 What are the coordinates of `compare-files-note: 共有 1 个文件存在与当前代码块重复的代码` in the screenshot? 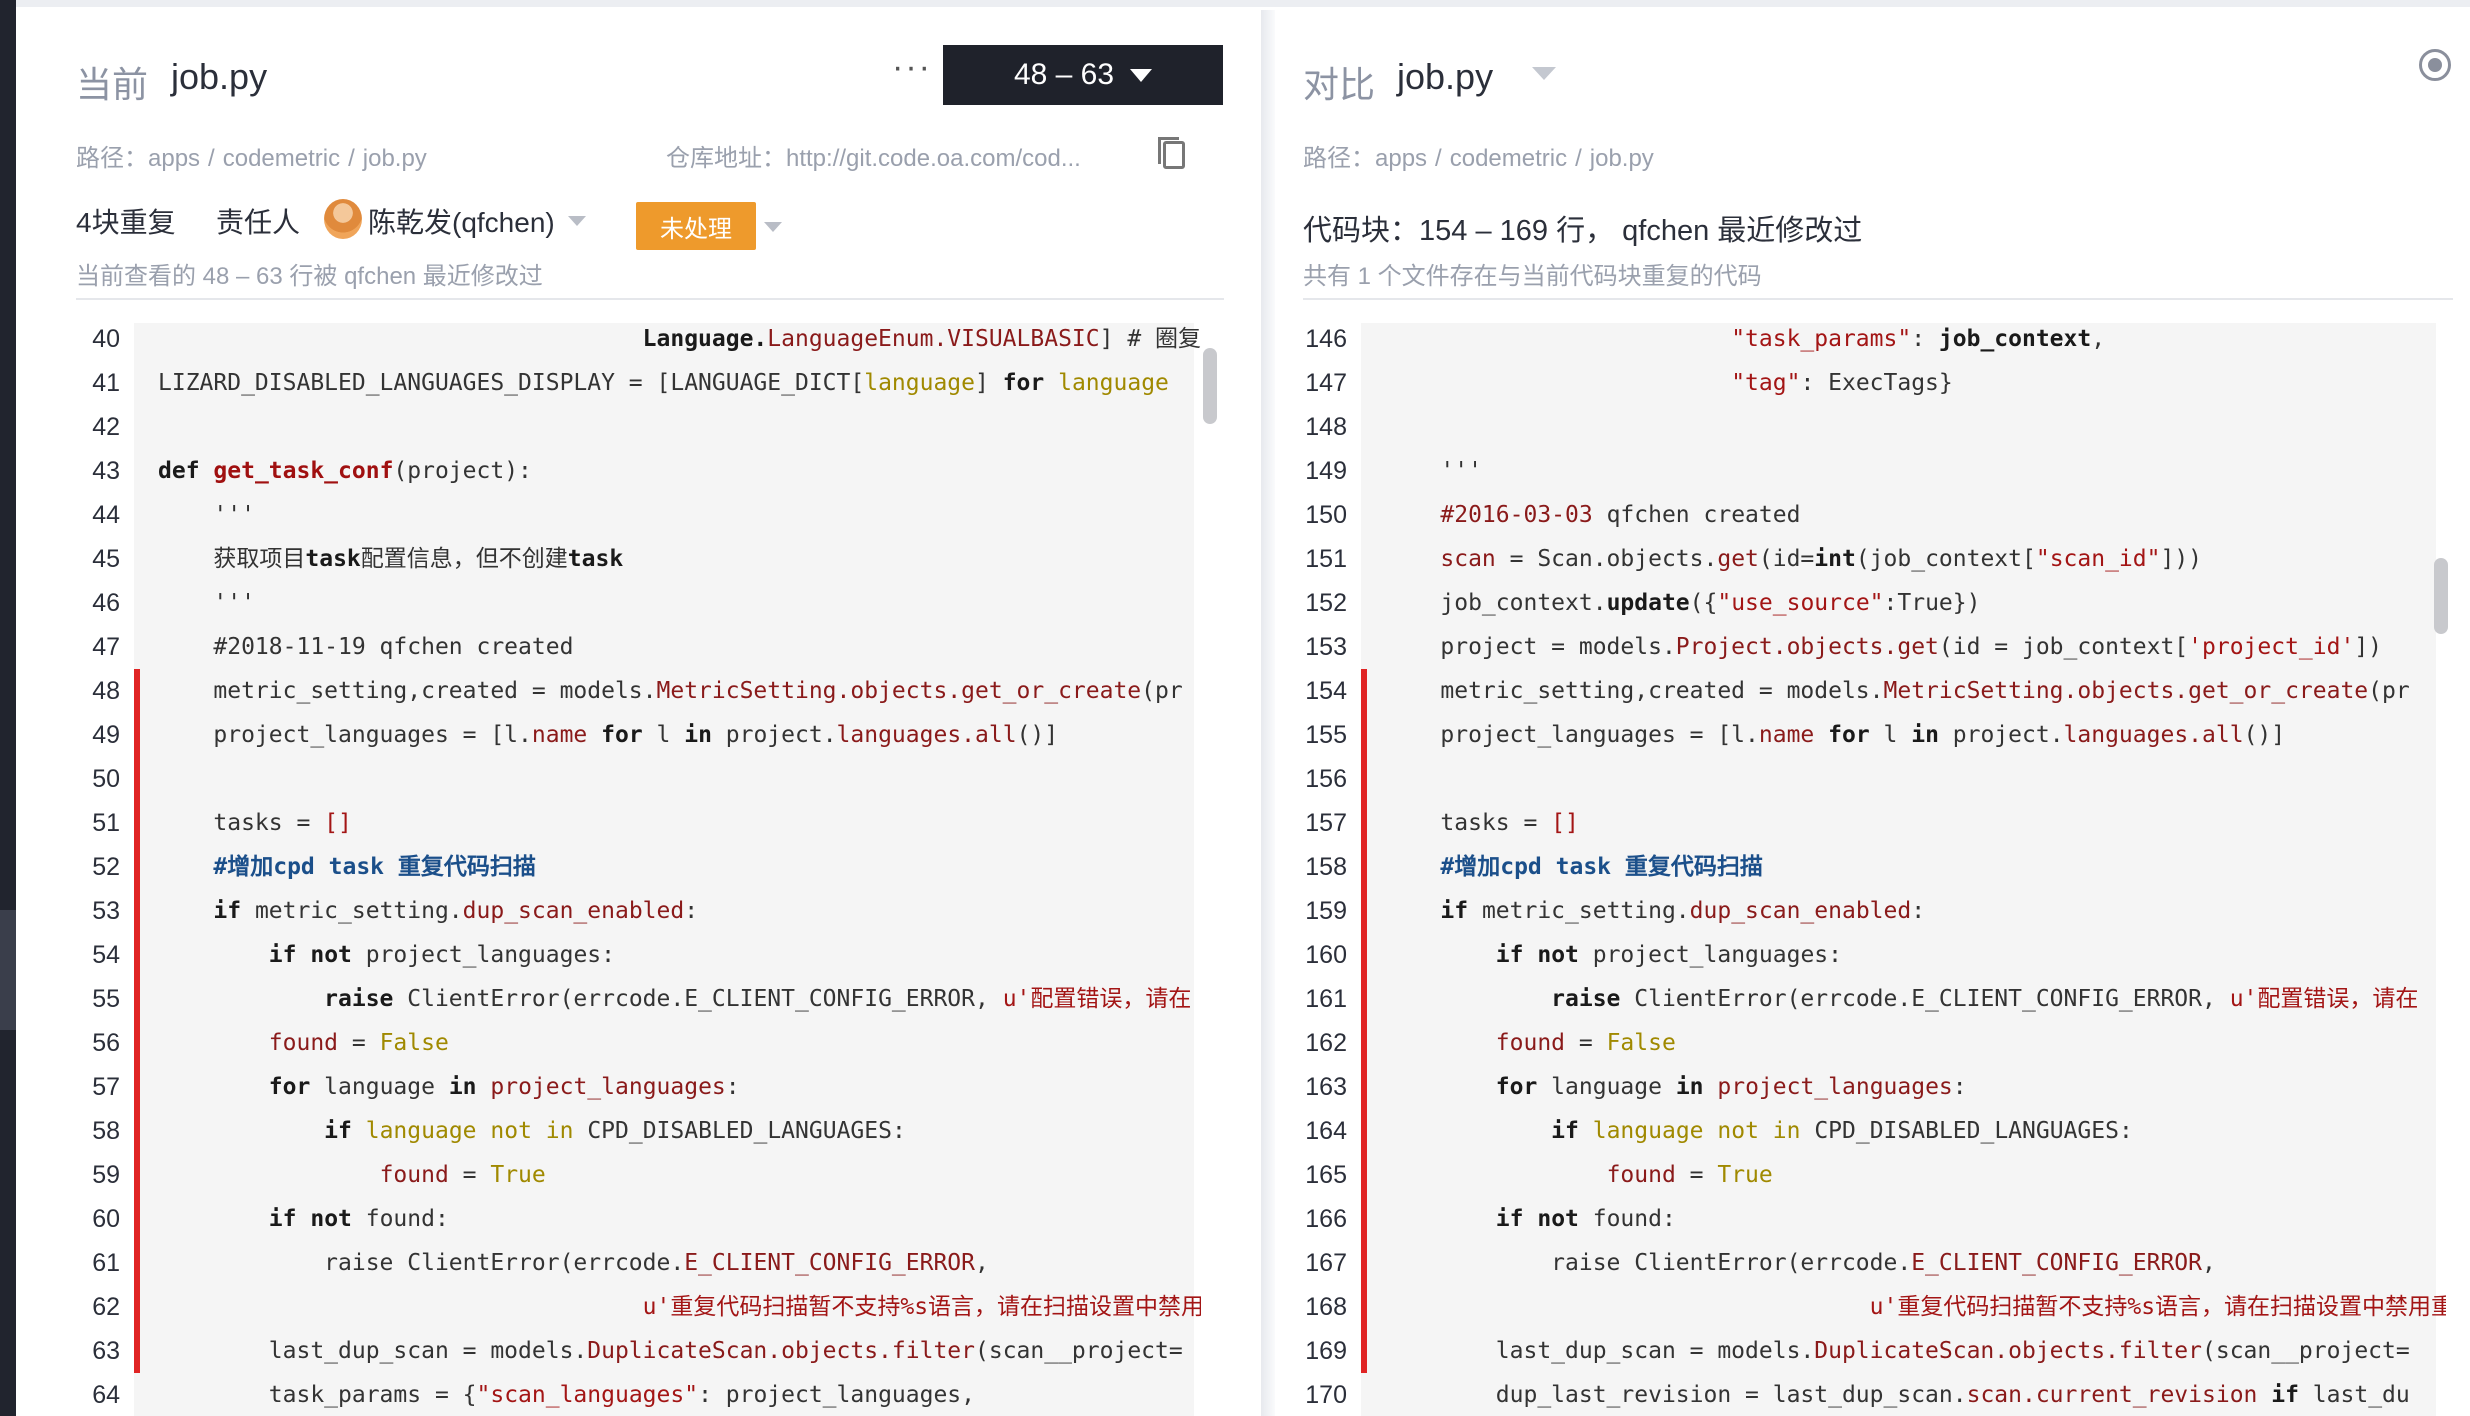 It's located at (1532, 276).